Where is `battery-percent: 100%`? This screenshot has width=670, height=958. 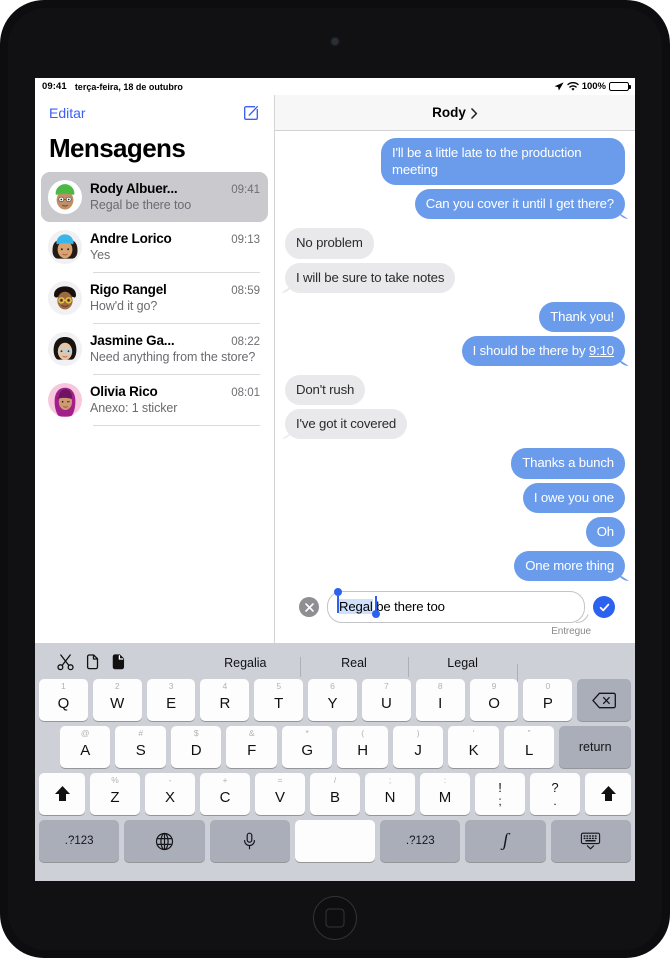 battery-percent: 100% is located at coordinates (593, 86).